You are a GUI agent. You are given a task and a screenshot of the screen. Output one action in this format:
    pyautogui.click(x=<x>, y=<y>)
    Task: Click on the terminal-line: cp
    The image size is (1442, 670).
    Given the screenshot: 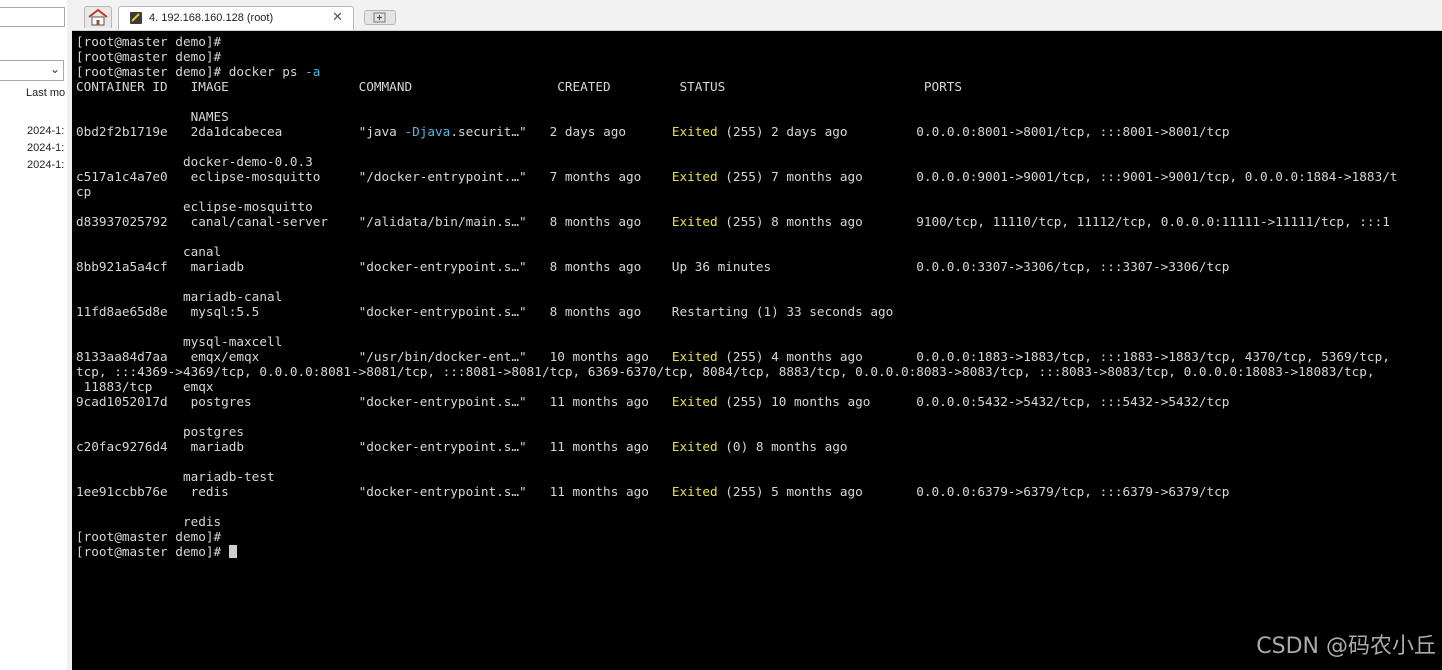 What is the action you would take?
    pyautogui.click(x=737, y=191)
    